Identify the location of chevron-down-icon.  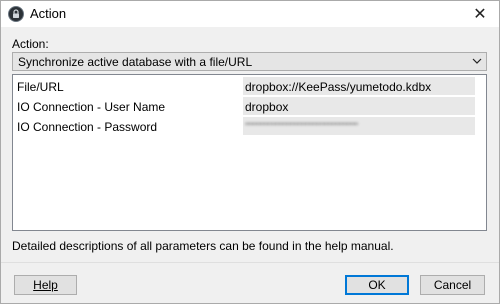
(477, 62).